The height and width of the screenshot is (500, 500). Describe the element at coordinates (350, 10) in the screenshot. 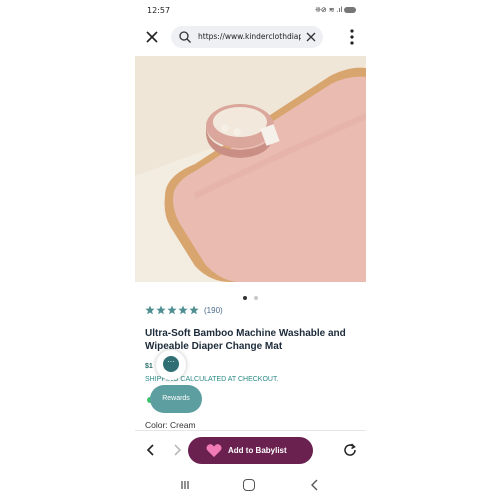

I see `battery-icon` at that location.